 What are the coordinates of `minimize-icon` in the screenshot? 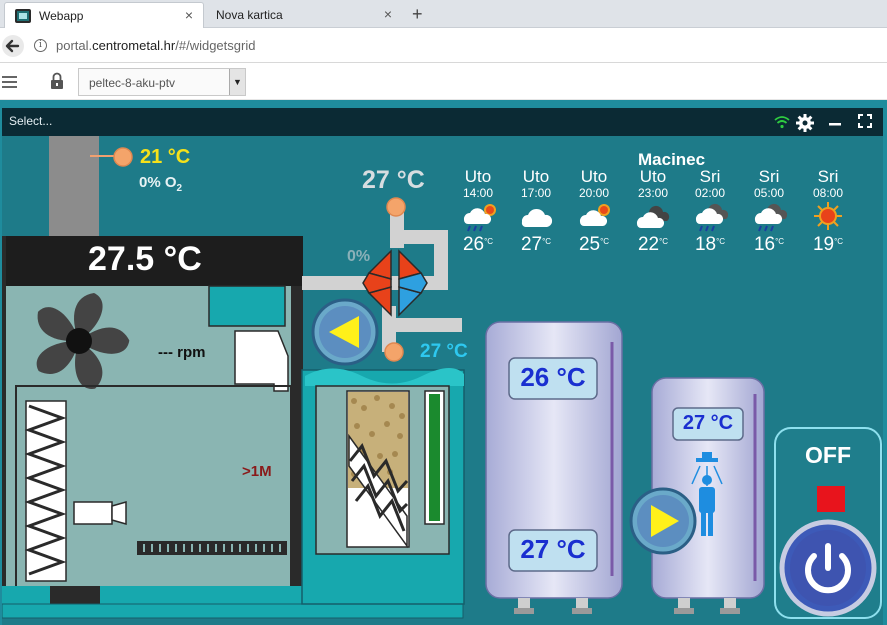 It's located at (835, 122).